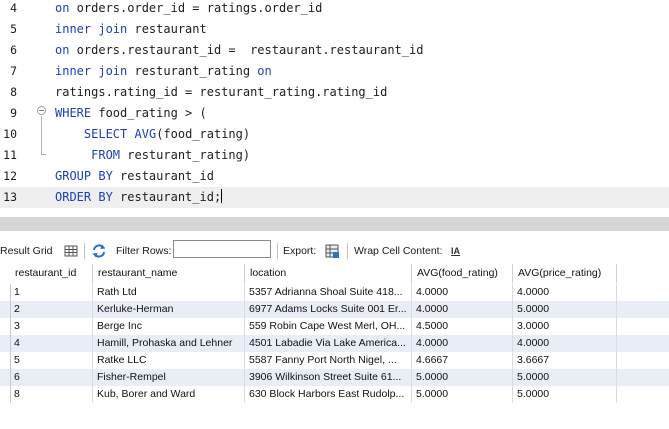 The image size is (669, 429). What do you see at coordinates (222, 249) in the screenshot?
I see `filter-rows-input` at bounding box center [222, 249].